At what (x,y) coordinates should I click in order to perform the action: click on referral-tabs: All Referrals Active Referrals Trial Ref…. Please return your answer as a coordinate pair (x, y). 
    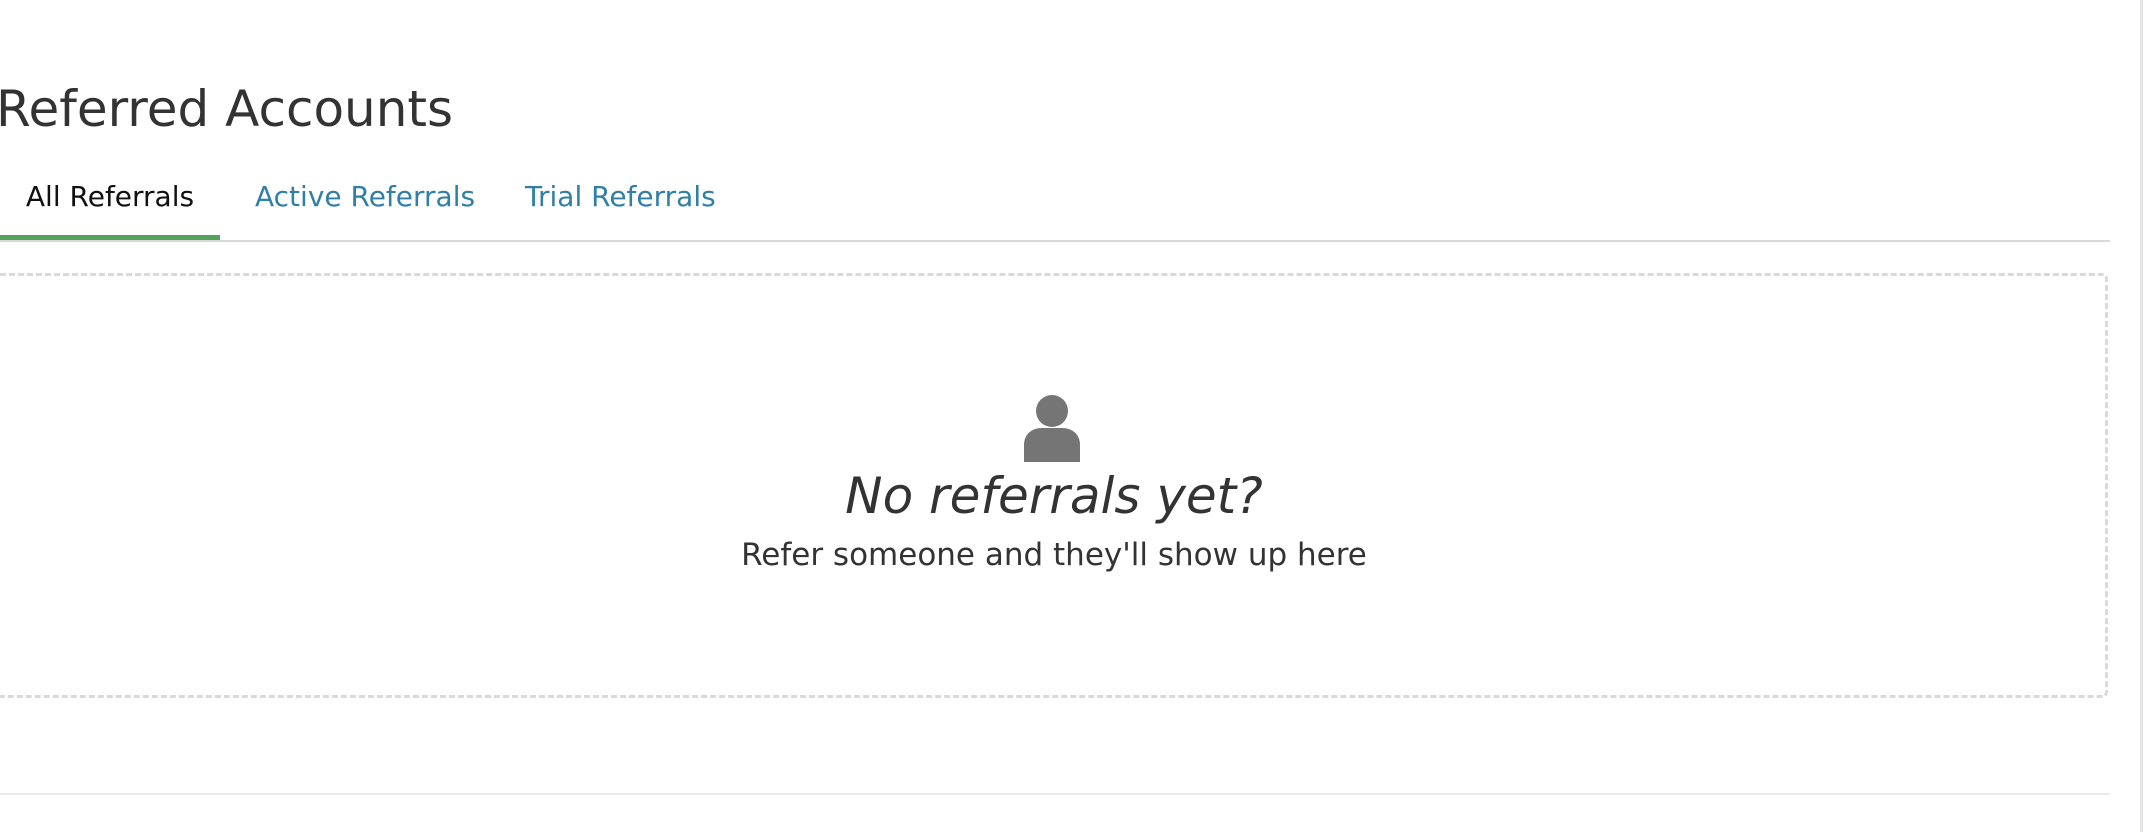
    Looking at the image, I should click on (1055, 201).